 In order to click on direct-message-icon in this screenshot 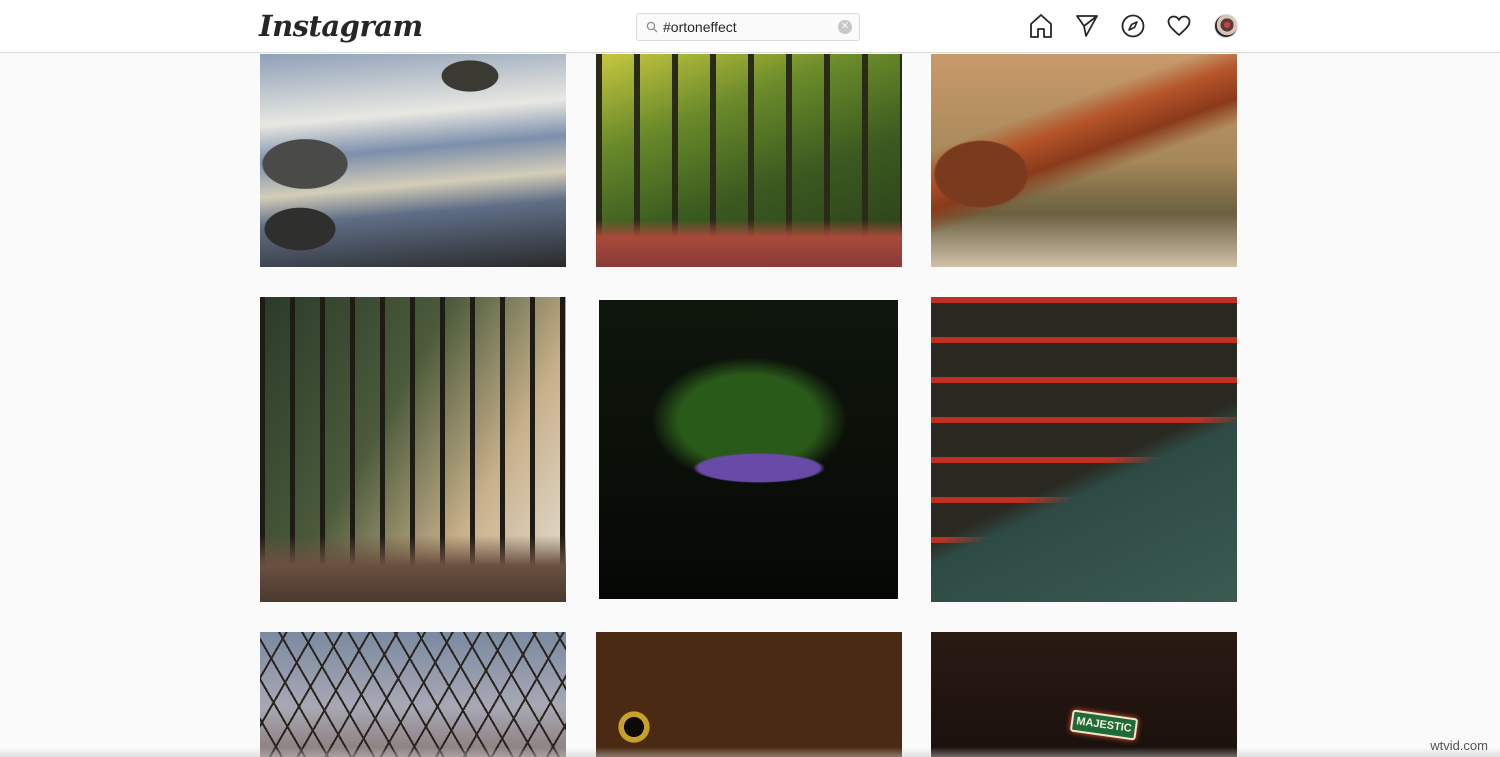, I will do `click(1087, 26)`.